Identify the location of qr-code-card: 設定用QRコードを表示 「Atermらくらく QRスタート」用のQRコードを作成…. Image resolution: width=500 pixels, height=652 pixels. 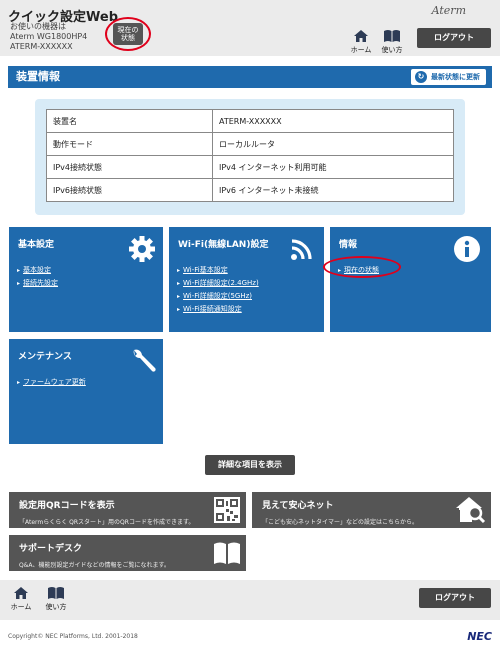
(127, 510).